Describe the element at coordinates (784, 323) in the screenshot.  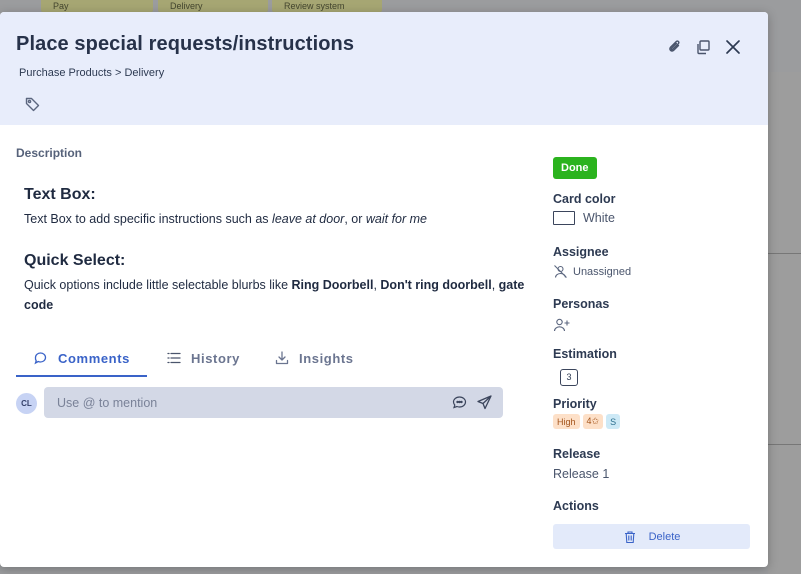
I see `board-column` at that location.